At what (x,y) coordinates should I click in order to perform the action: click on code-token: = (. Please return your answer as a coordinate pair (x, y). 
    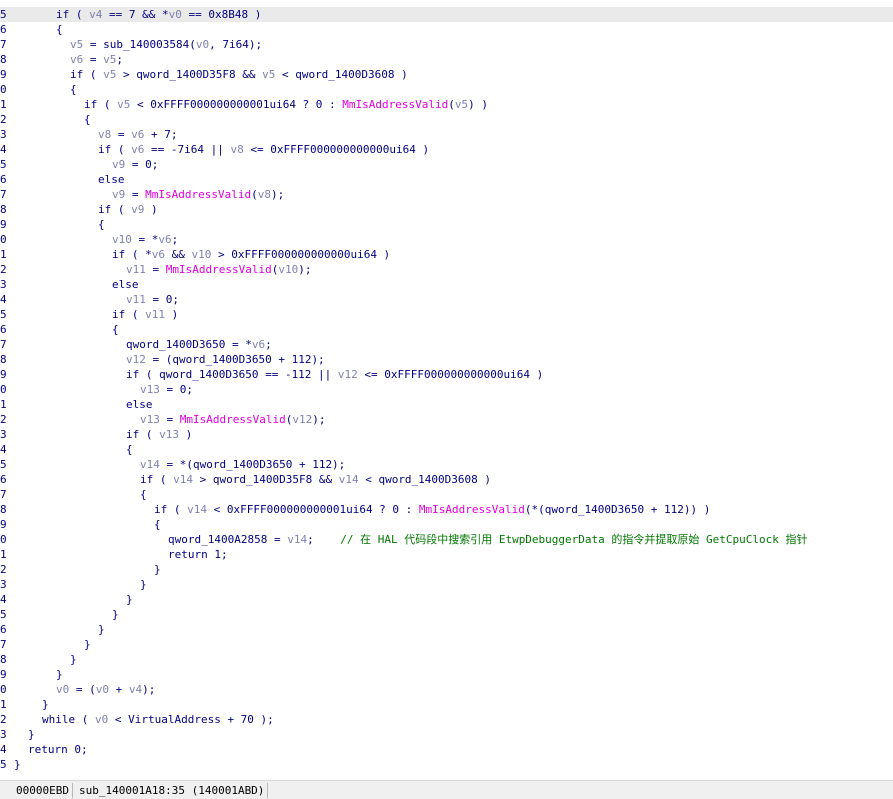
    Looking at the image, I should click on (82, 689).